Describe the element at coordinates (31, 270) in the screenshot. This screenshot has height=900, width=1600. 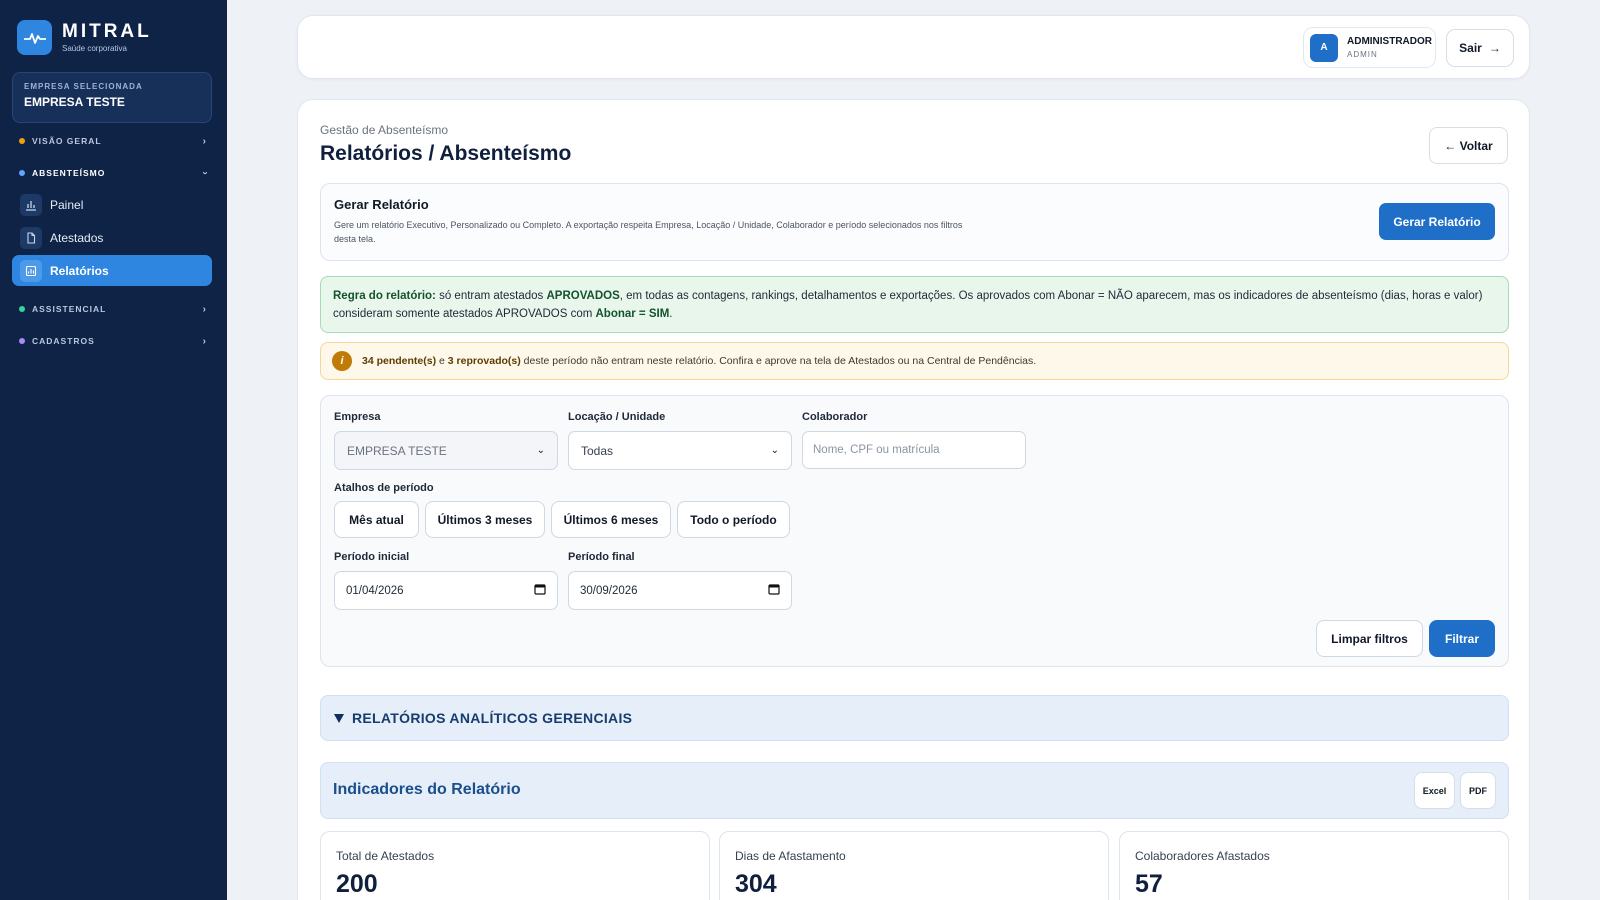
I see `report-icon` at that location.